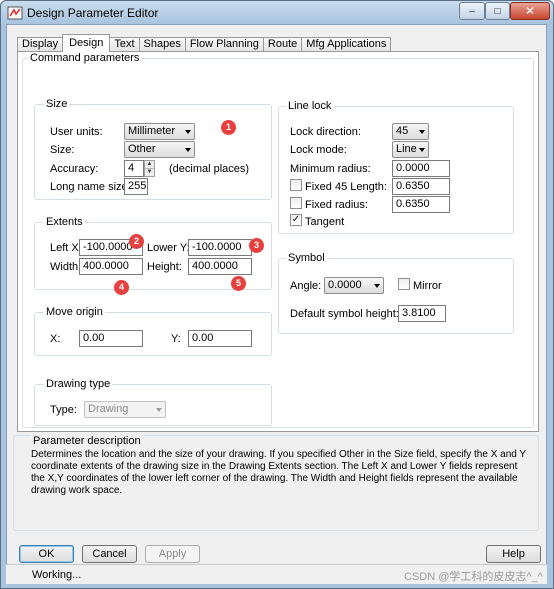 The height and width of the screenshot is (589, 554). What do you see at coordinates (354, 285) in the screenshot?
I see `angle-select: 0.0000` at bounding box center [354, 285].